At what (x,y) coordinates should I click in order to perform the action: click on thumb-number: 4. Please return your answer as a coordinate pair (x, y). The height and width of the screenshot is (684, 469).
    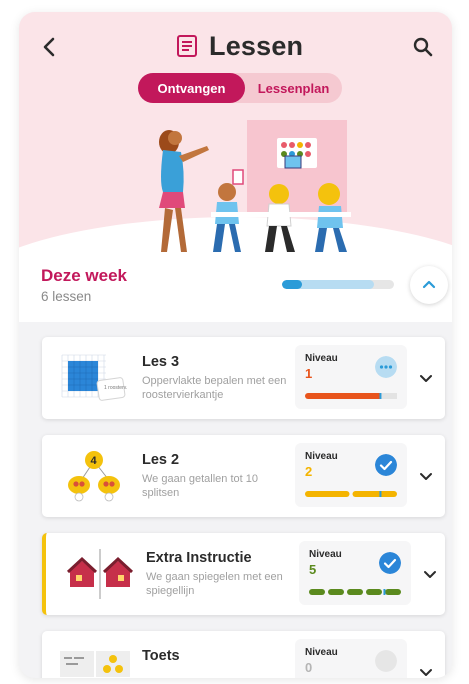
    Looking at the image, I should click on (94, 461).